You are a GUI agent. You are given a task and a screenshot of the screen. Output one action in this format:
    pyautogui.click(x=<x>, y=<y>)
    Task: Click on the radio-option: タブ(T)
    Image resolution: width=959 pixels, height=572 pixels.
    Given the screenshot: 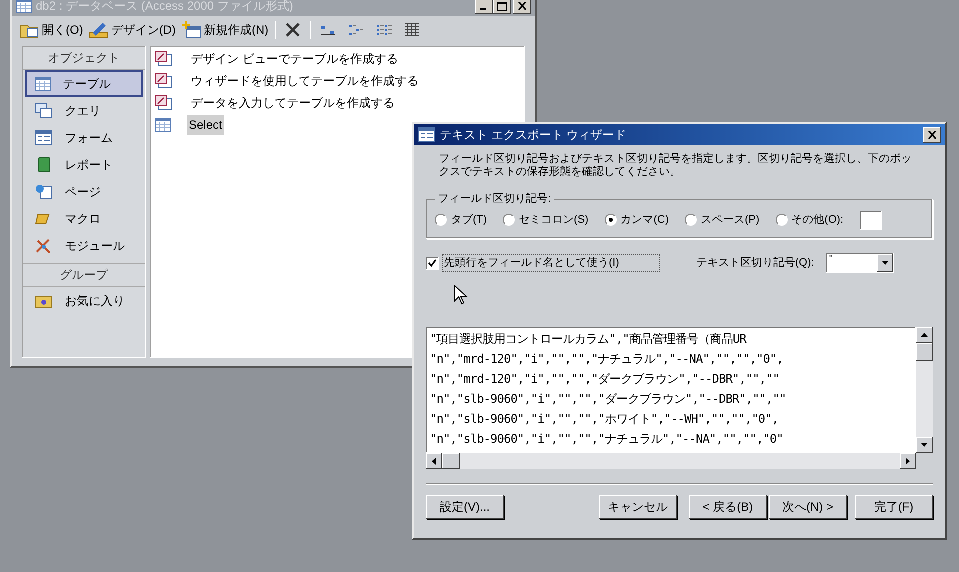 What is the action you would take?
    pyautogui.click(x=461, y=220)
    